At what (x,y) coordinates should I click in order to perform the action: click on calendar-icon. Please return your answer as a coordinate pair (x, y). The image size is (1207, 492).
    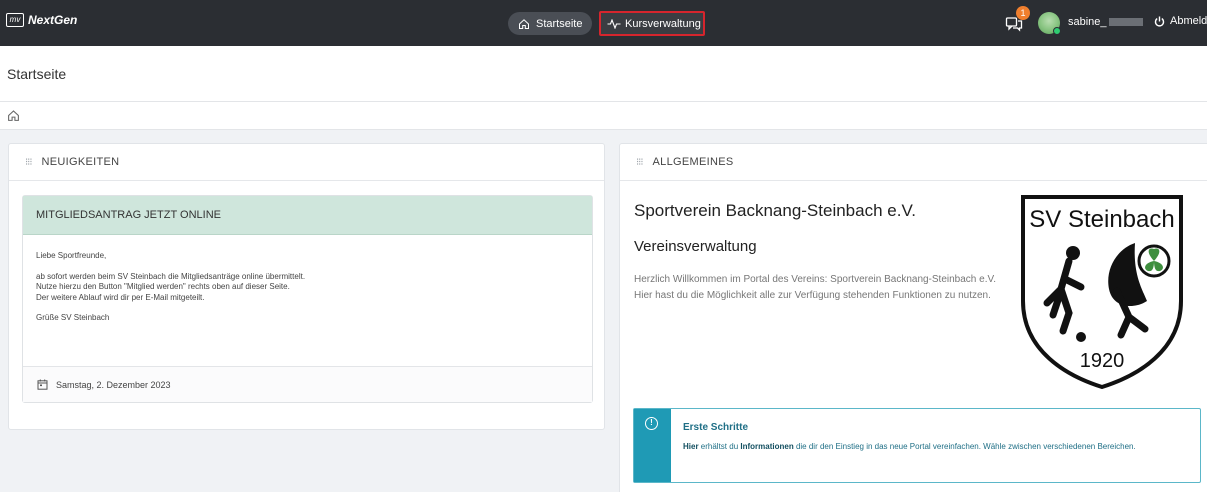
    Looking at the image, I should click on (42, 384).